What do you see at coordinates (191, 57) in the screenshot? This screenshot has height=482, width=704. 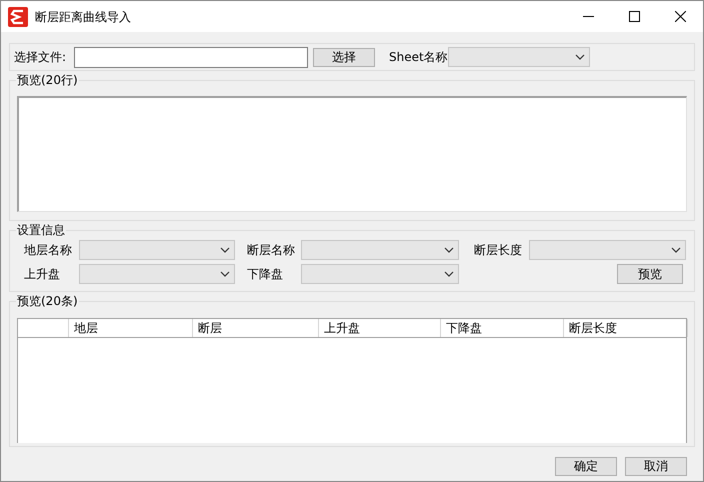 I see `file-path-field` at bounding box center [191, 57].